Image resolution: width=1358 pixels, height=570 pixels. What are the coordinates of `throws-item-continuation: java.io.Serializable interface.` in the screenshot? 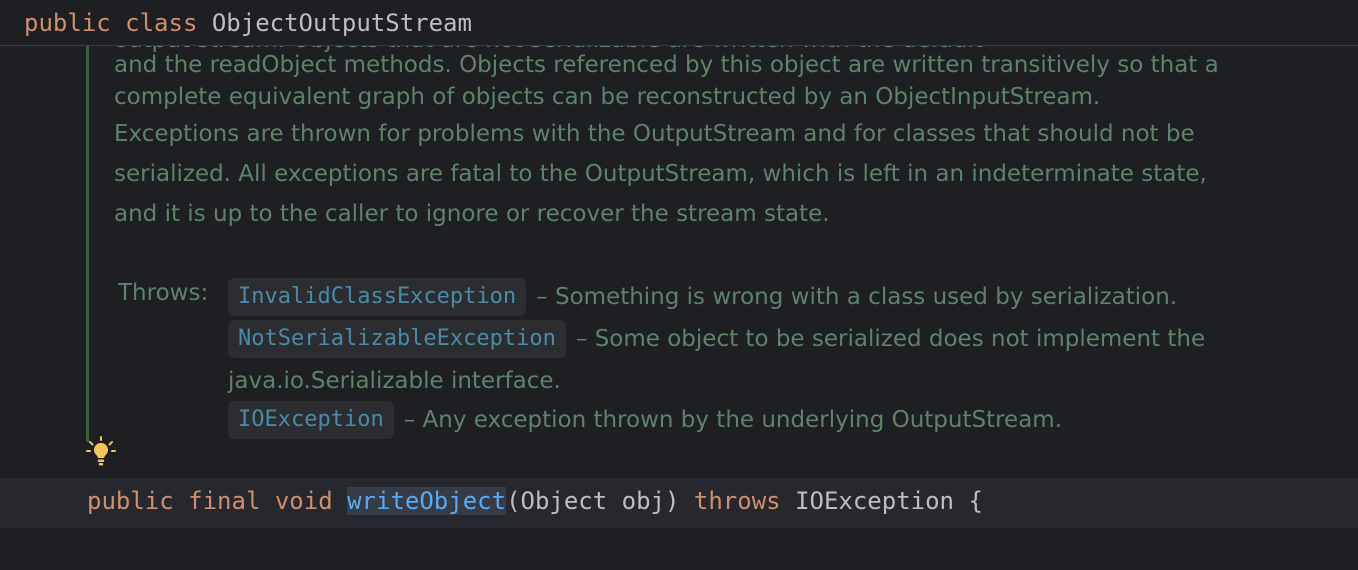 It's located at (394, 381).